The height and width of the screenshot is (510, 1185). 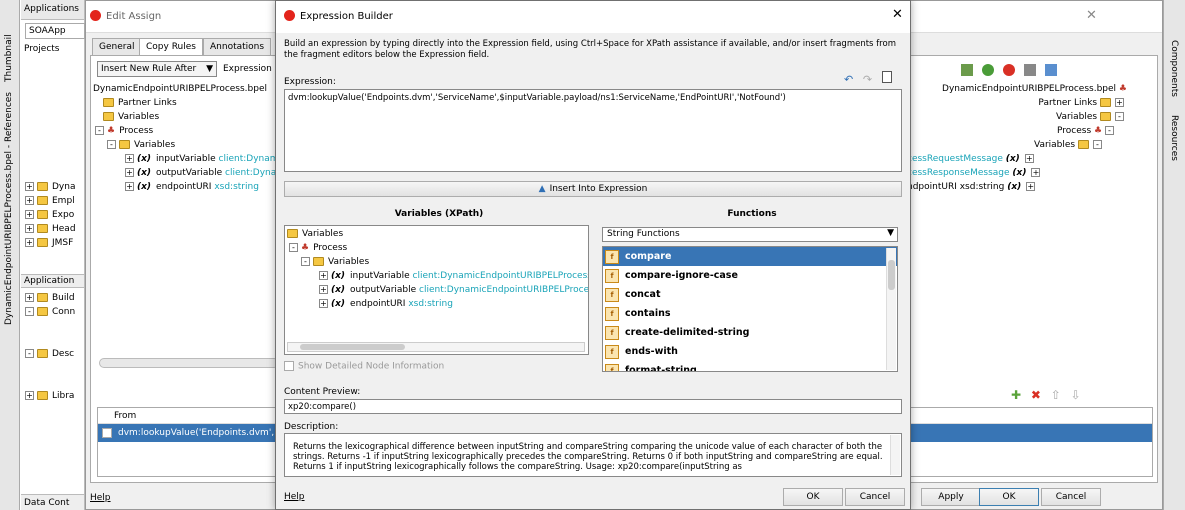 I want to click on chevron-down-icon: ▼, so click(x=890, y=233).